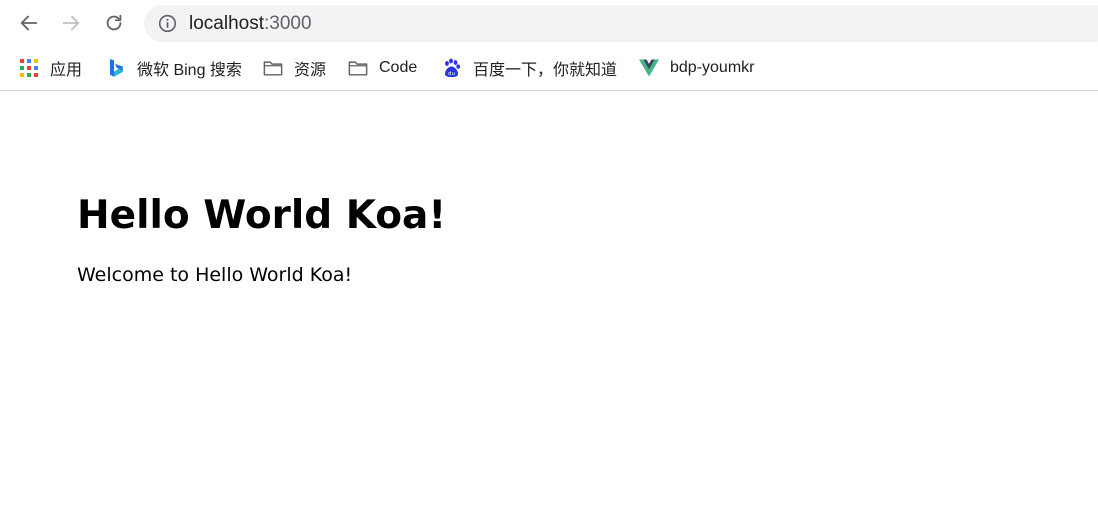 This screenshot has width=1098, height=518. I want to click on vue-logo-icon, so click(649, 68).